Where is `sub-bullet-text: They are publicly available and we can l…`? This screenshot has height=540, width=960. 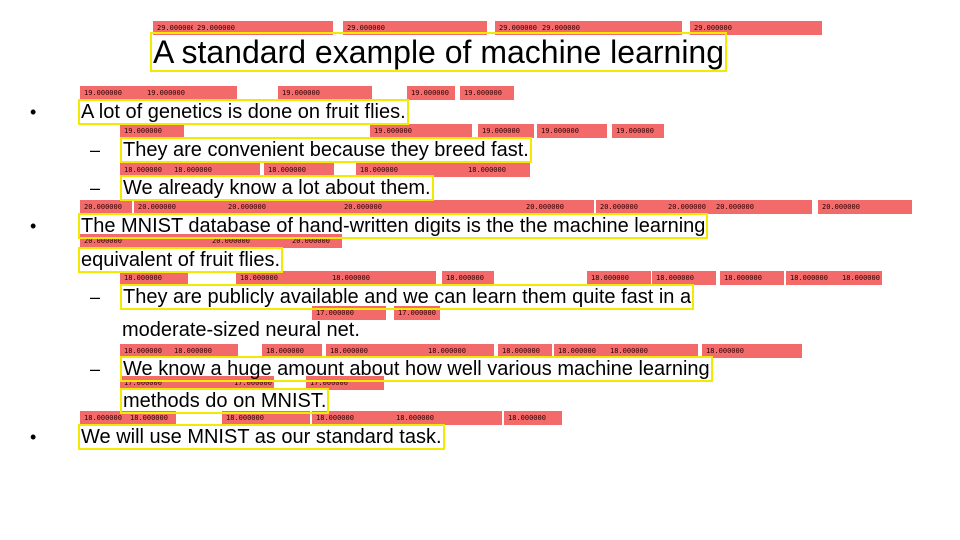
sub-bullet-text: They are publicly available and we can l… is located at coordinates (407, 297).